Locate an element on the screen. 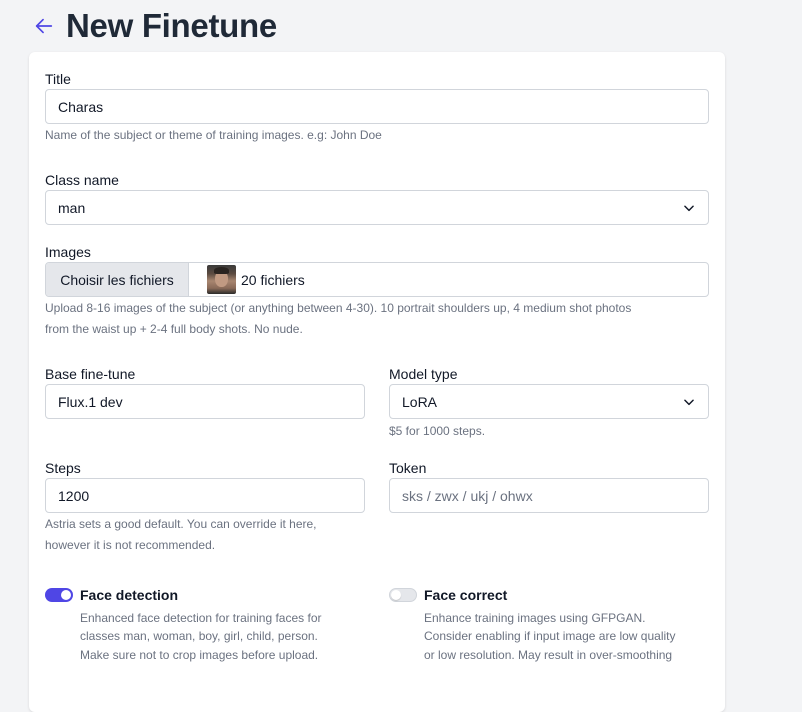 The width and height of the screenshot is (802, 712). face-detection-toggle is located at coordinates (59, 595).